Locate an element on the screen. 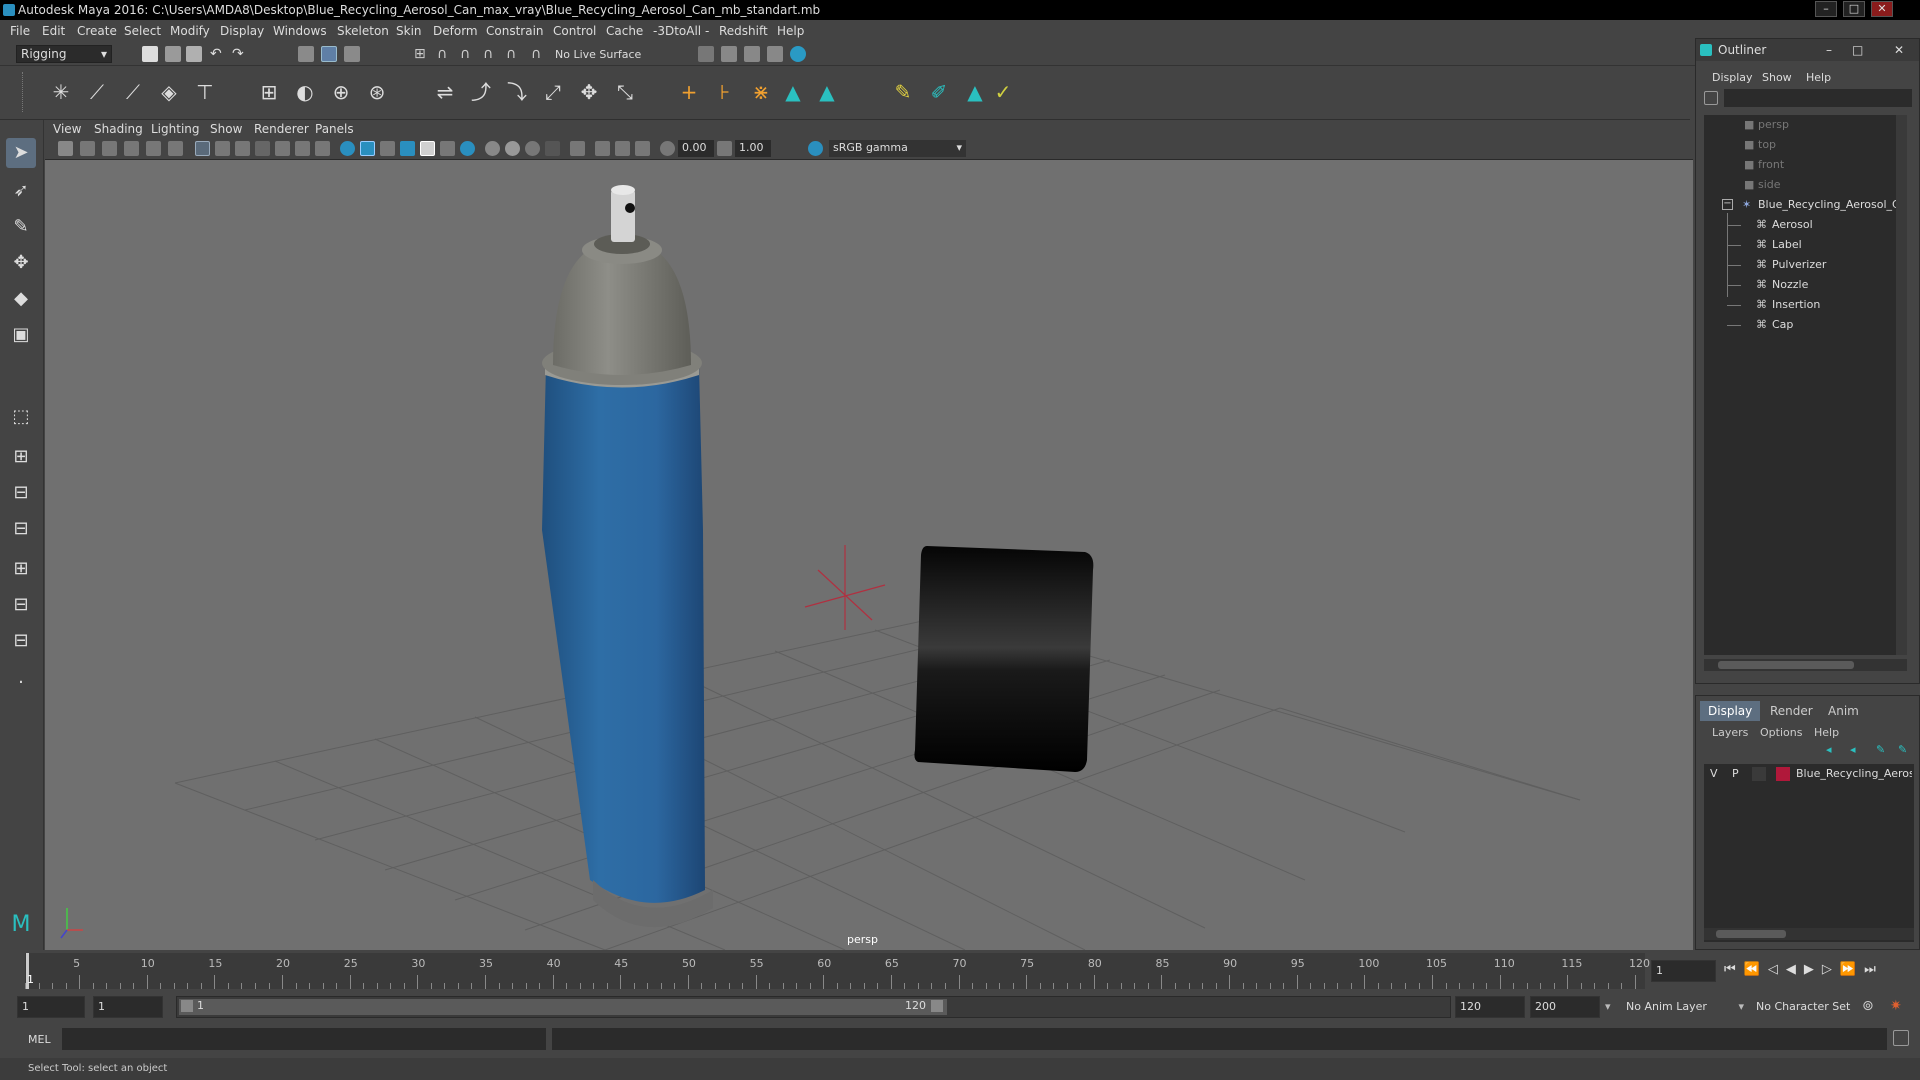 The image size is (1920, 1080). xray-icon is located at coordinates (467, 148).